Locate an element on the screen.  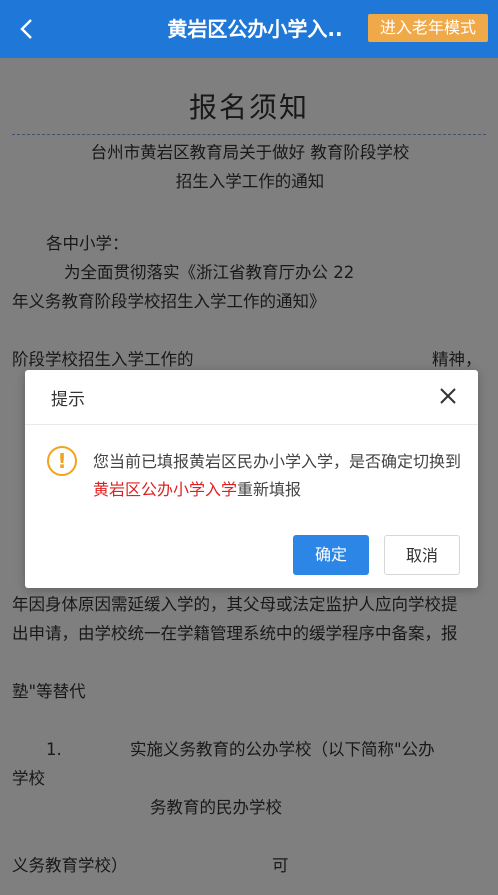
warning-icon: ! is located at coordinates (62, 461).